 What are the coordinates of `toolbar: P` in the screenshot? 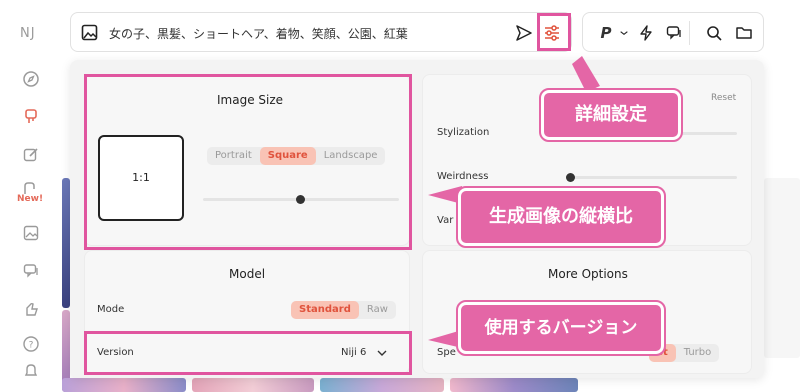 It's located at (673, 32).